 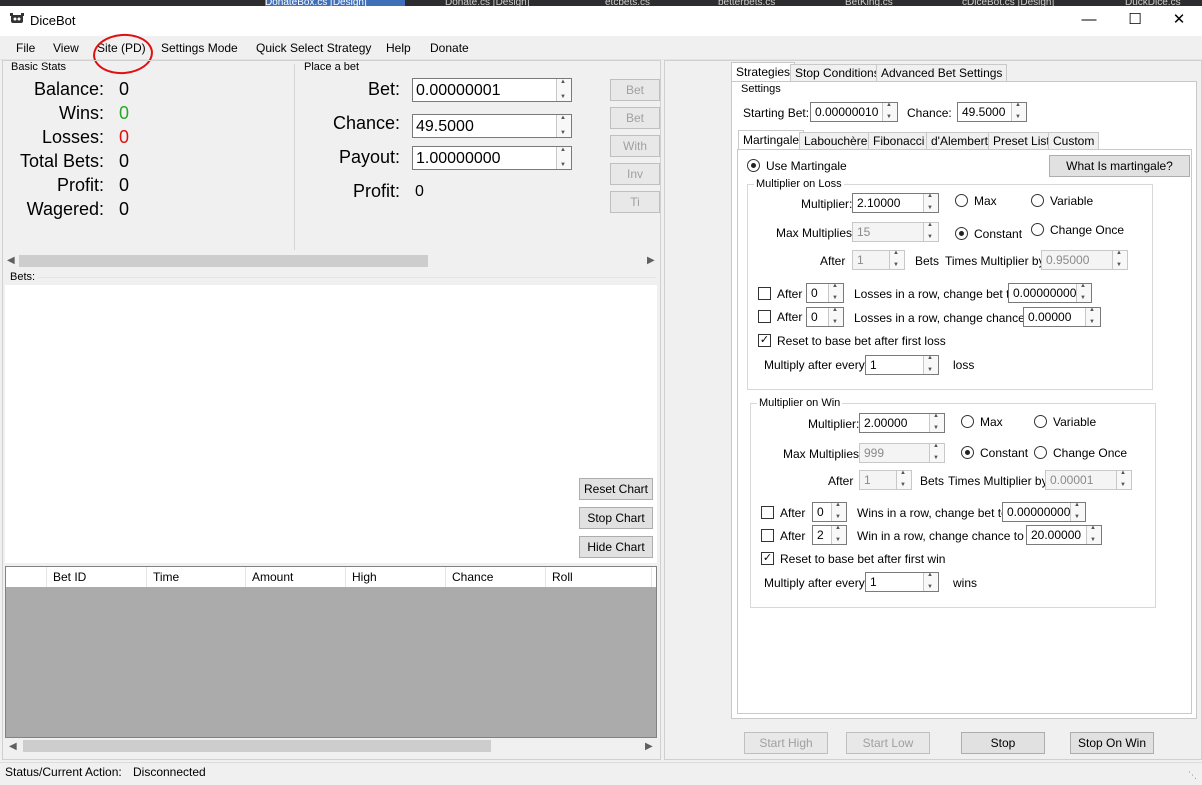 I want to click on menu-file: File, so click(x=25, y=48).